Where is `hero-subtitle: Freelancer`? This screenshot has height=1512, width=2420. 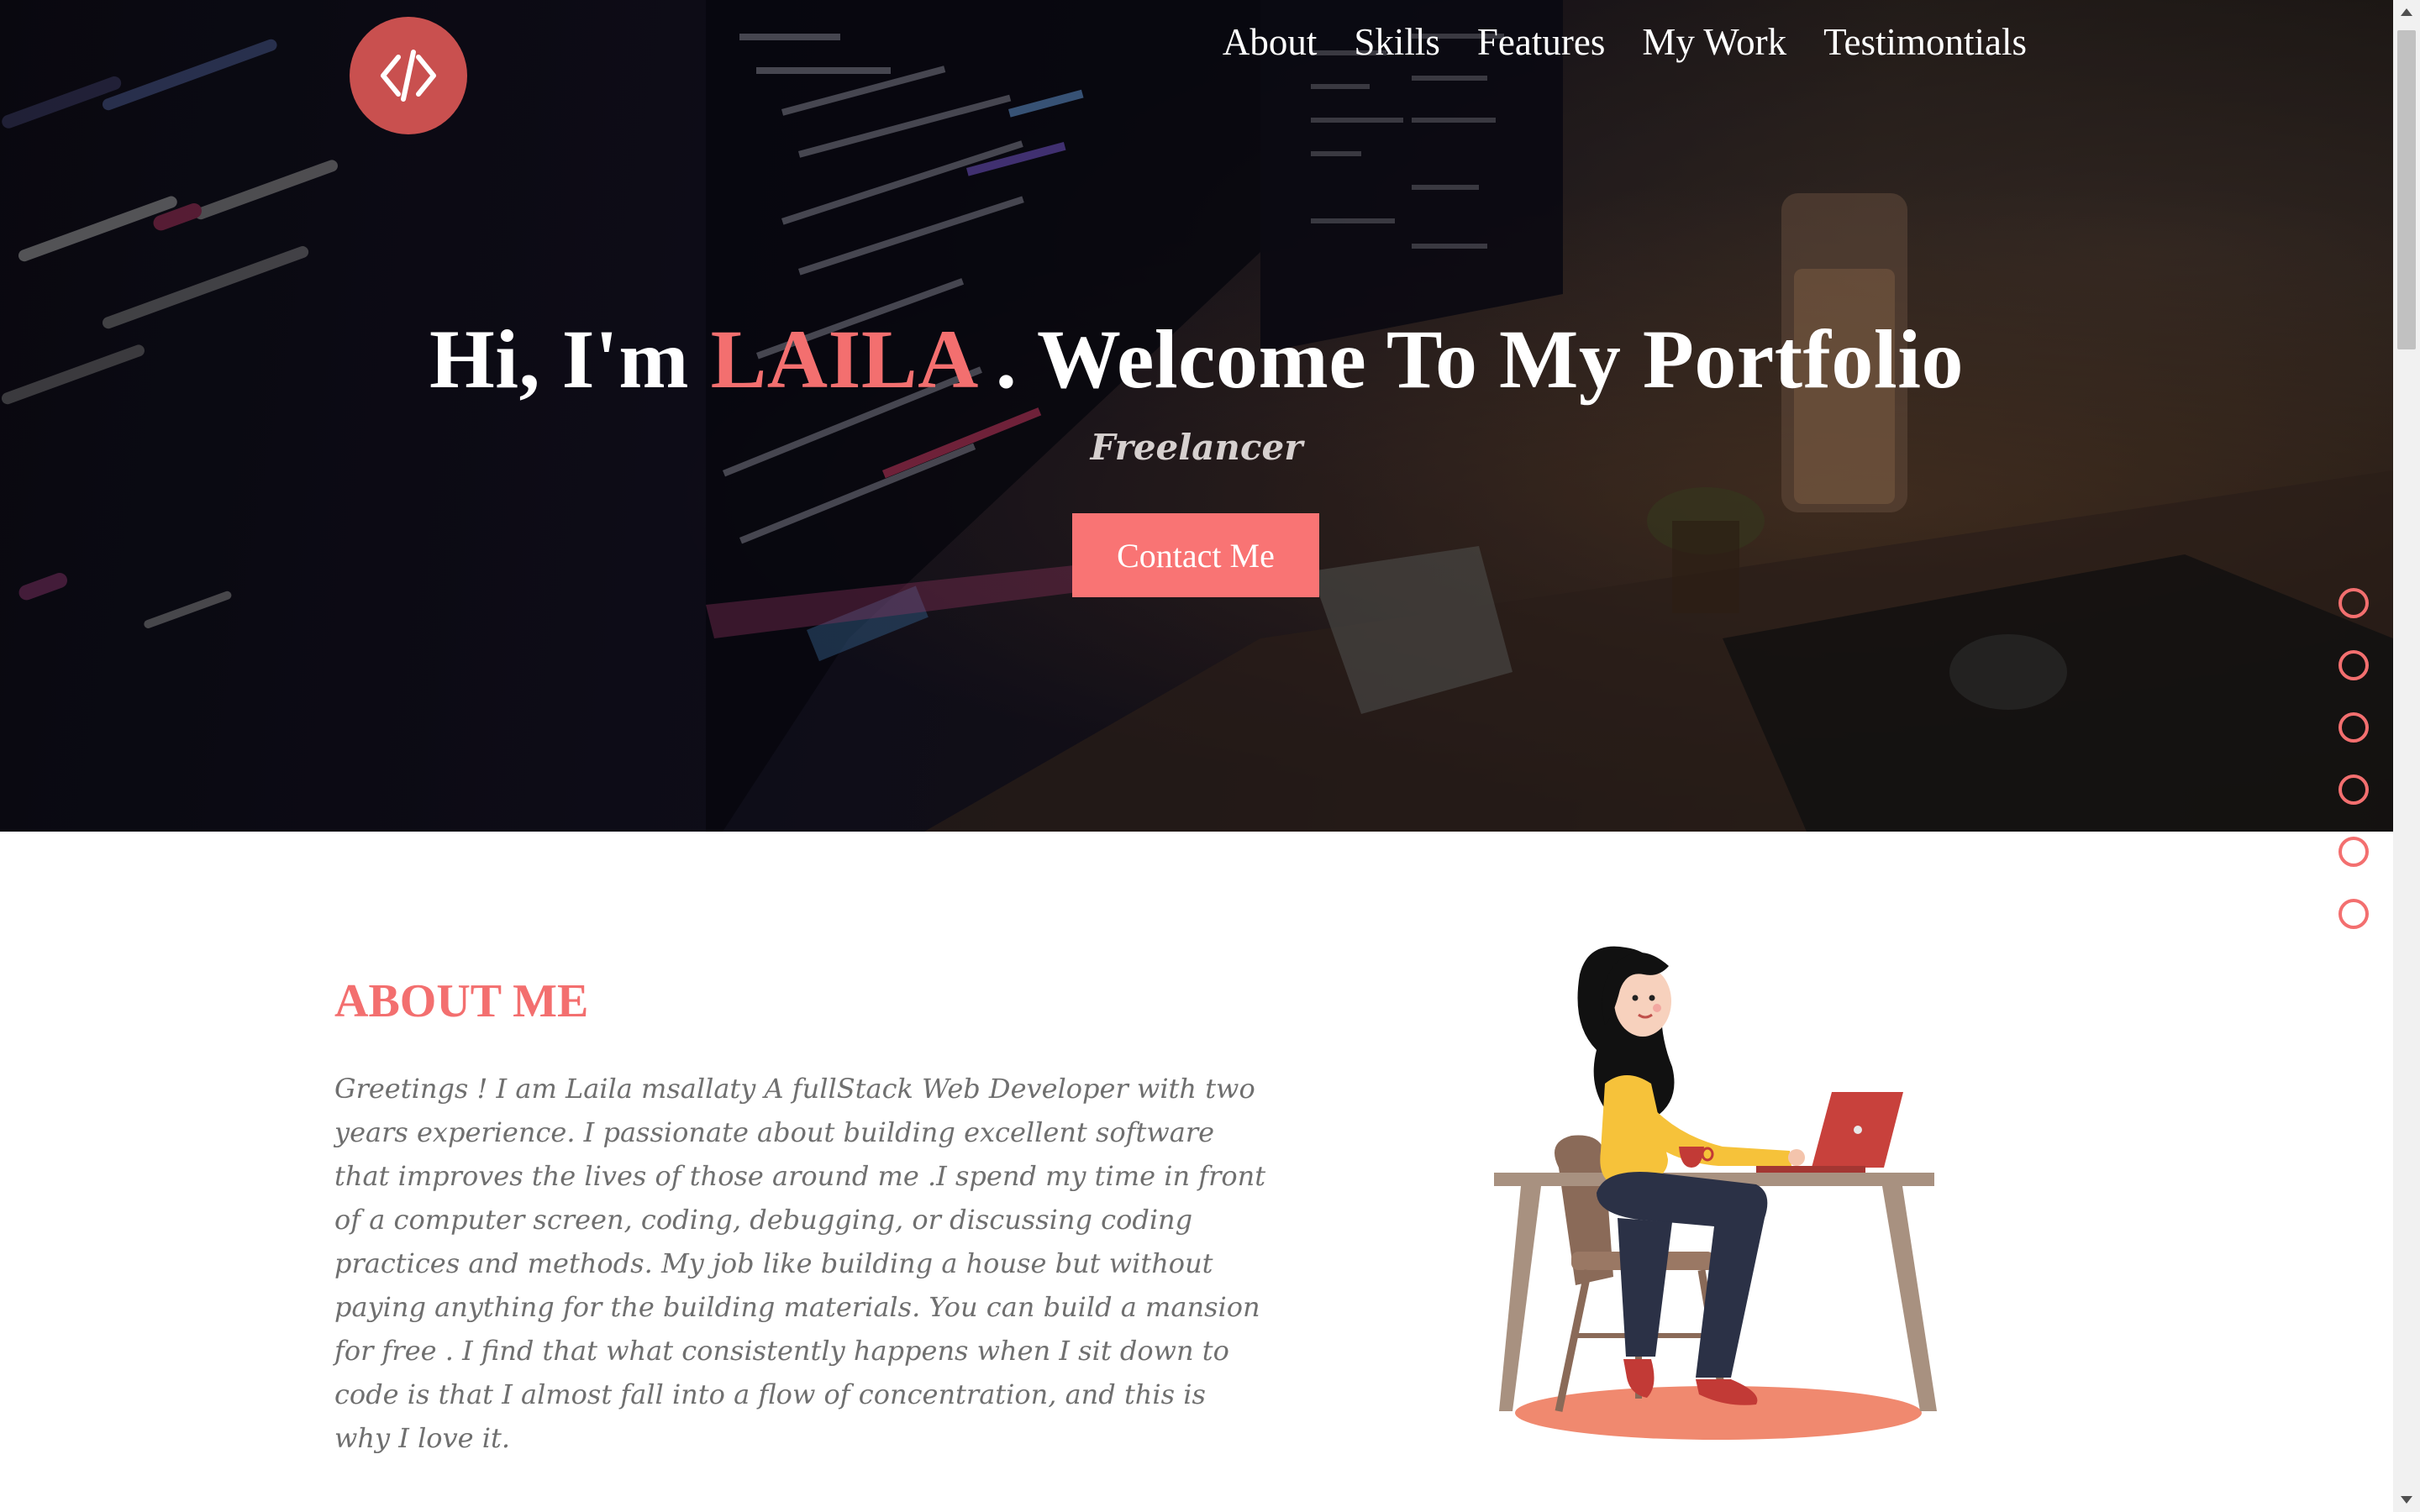
hero-subtitle: Freelancer is located at coordinates (1196, 447).